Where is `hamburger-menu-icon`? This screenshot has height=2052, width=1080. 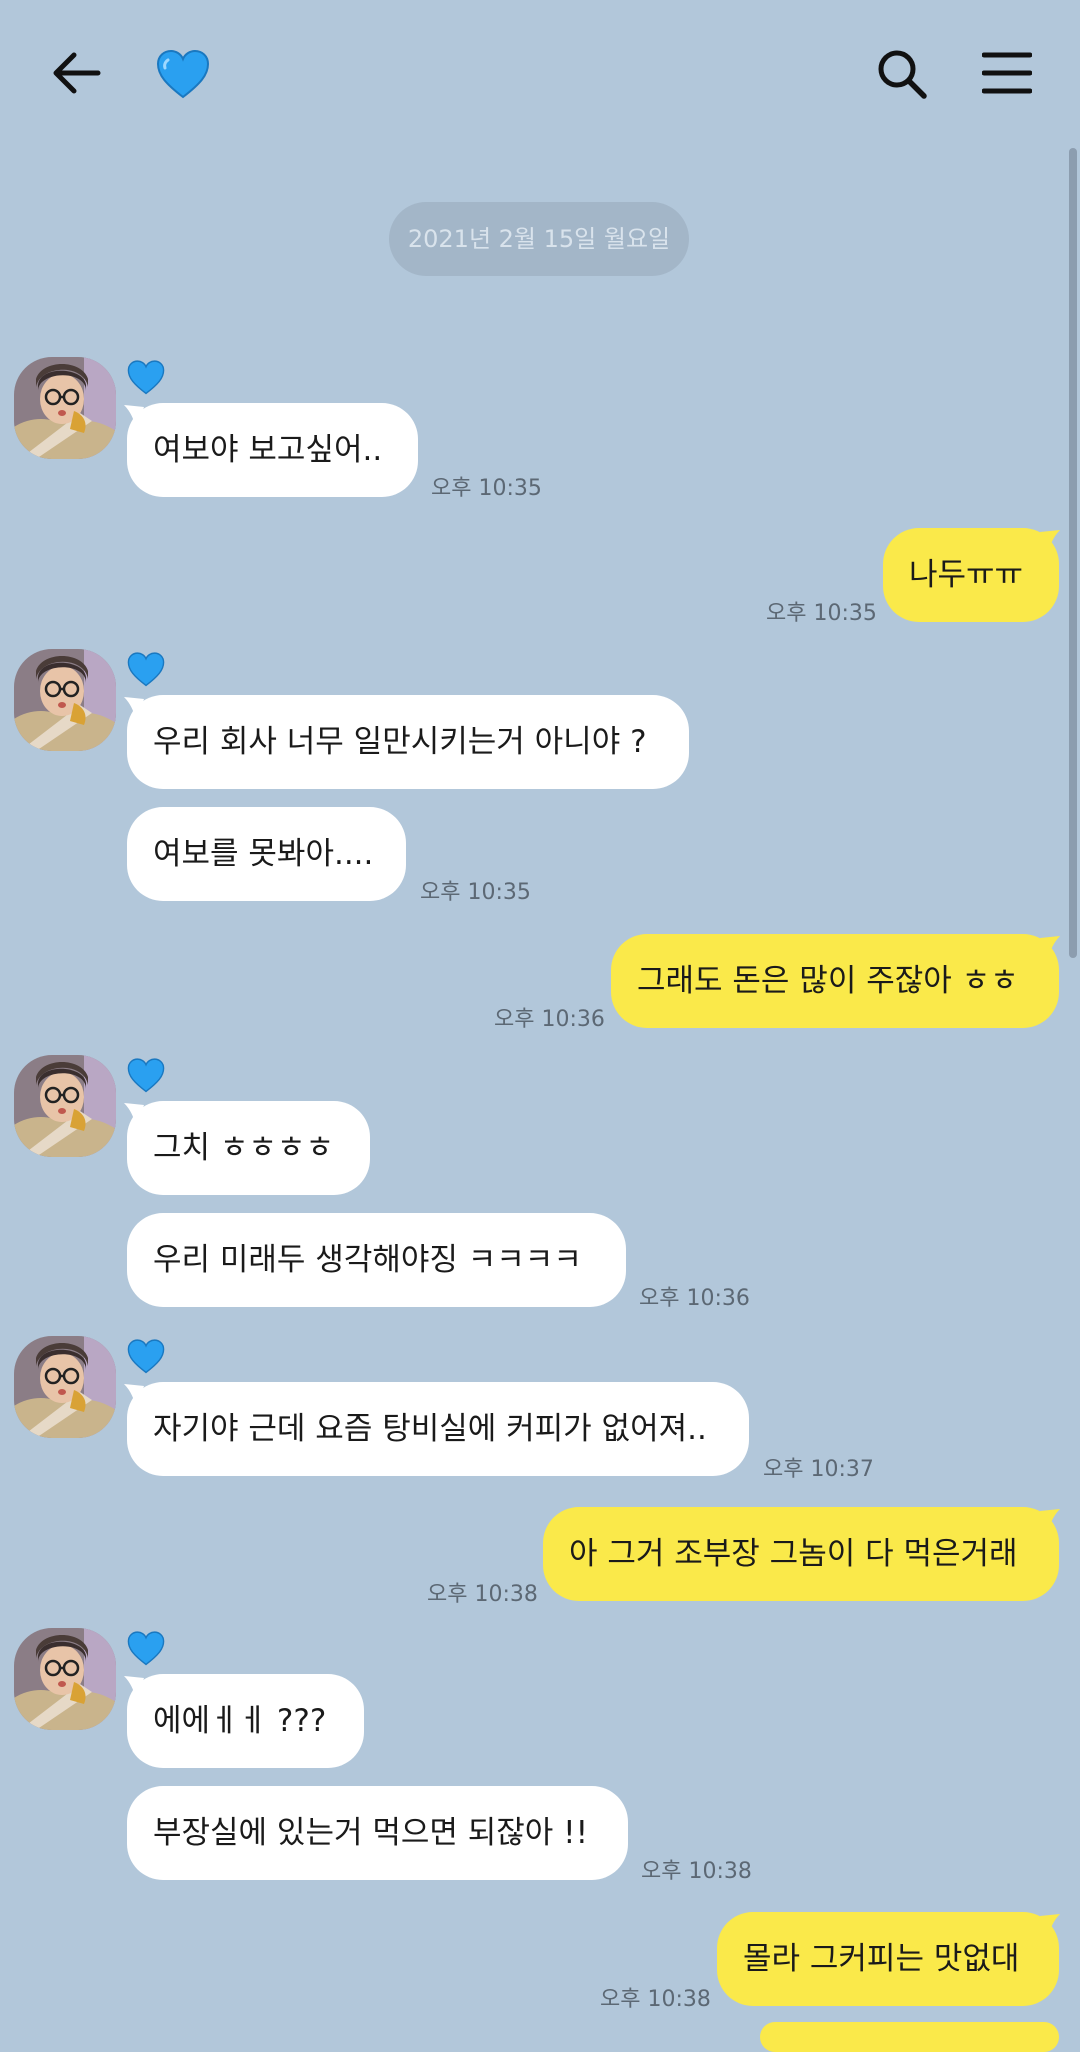
hamburger-menu-icon is located at coordinates (1007, 73).